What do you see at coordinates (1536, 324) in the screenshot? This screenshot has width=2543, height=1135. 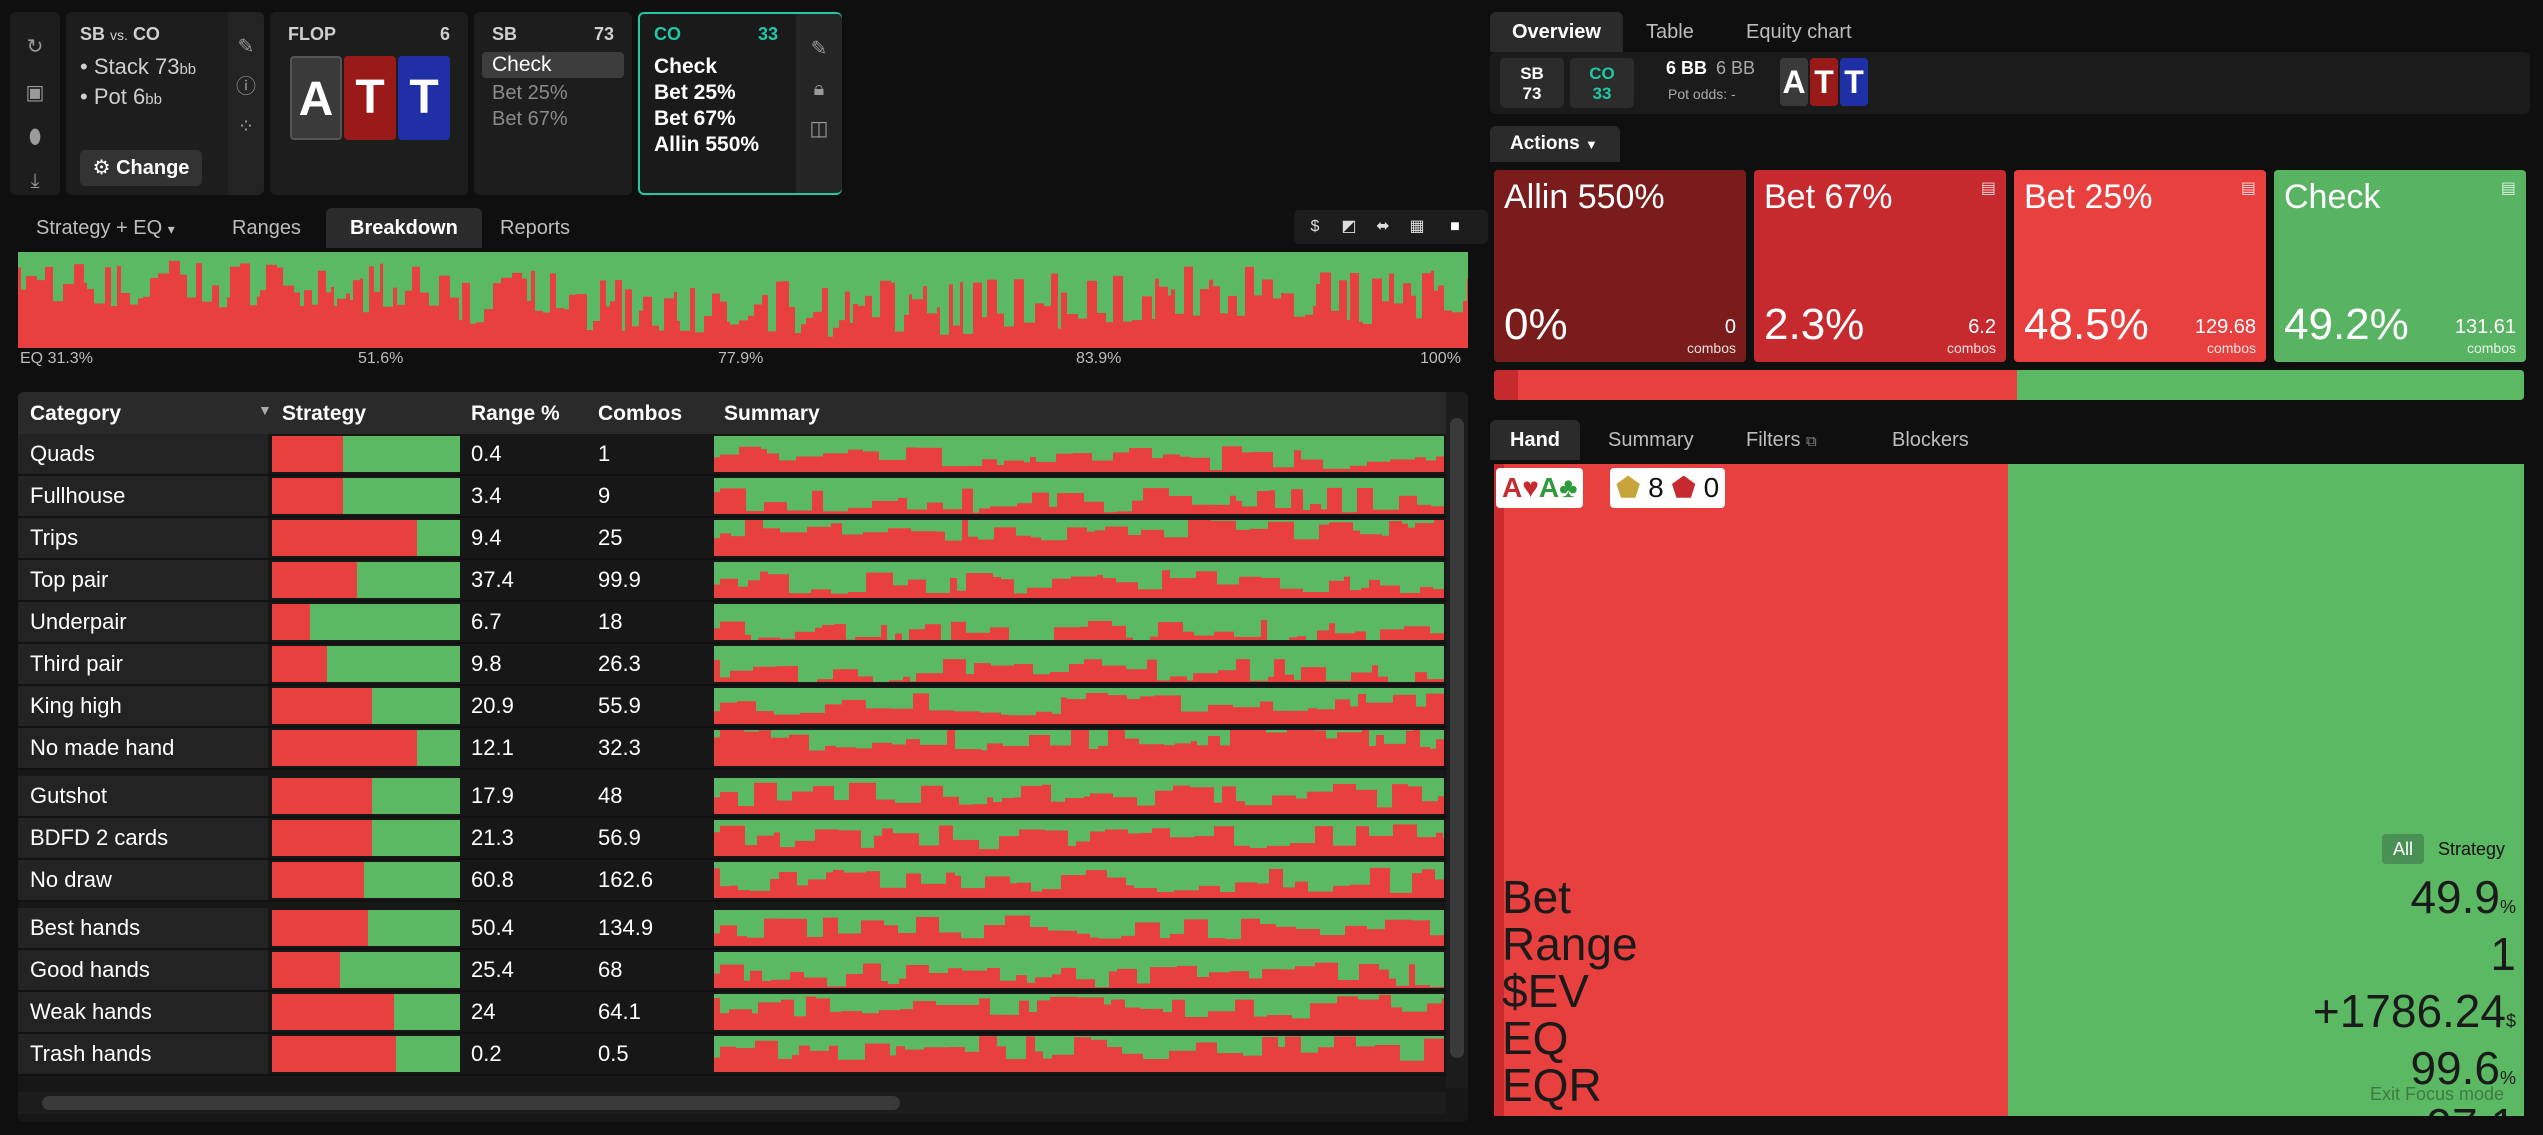 I see `action-card-pct: 0%` at bounding box center [1536, 324].